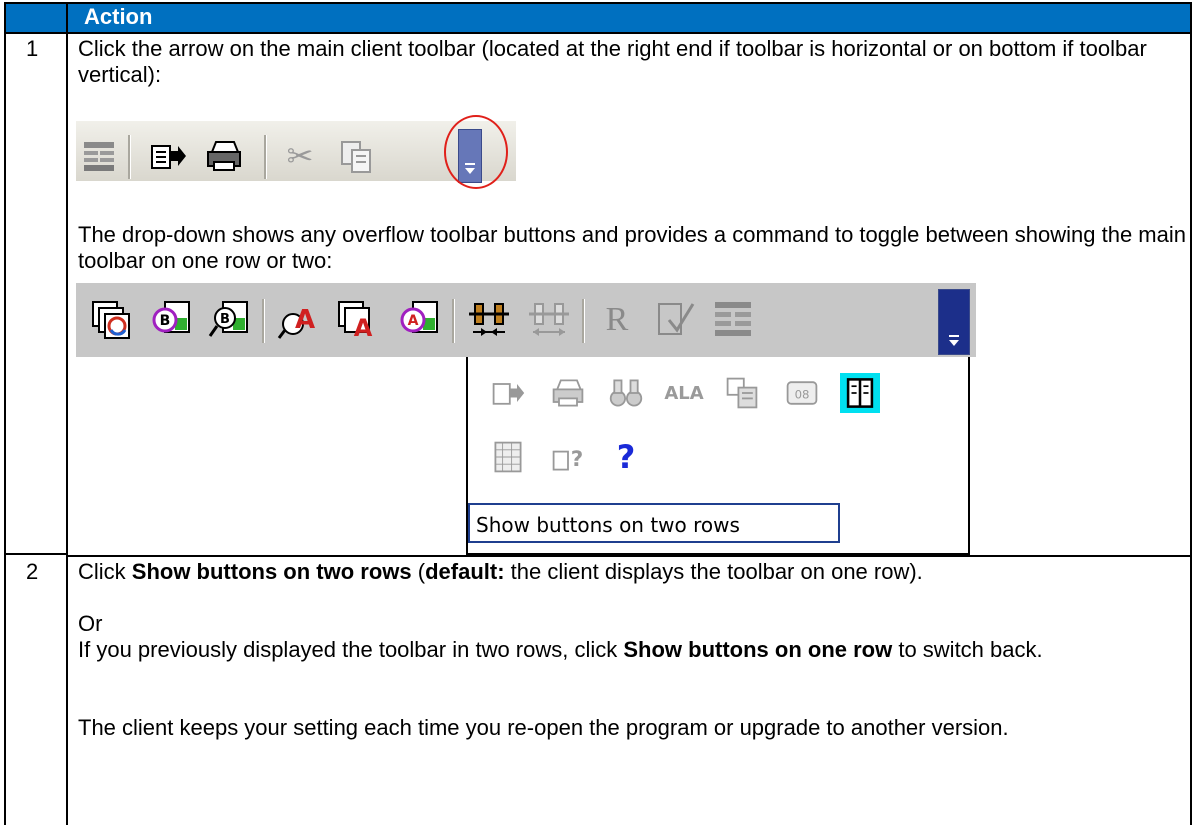  What do you see at coordinates (598, 3) in the screenshot?
I see `table-border-top` at bounding box center [598, 3].